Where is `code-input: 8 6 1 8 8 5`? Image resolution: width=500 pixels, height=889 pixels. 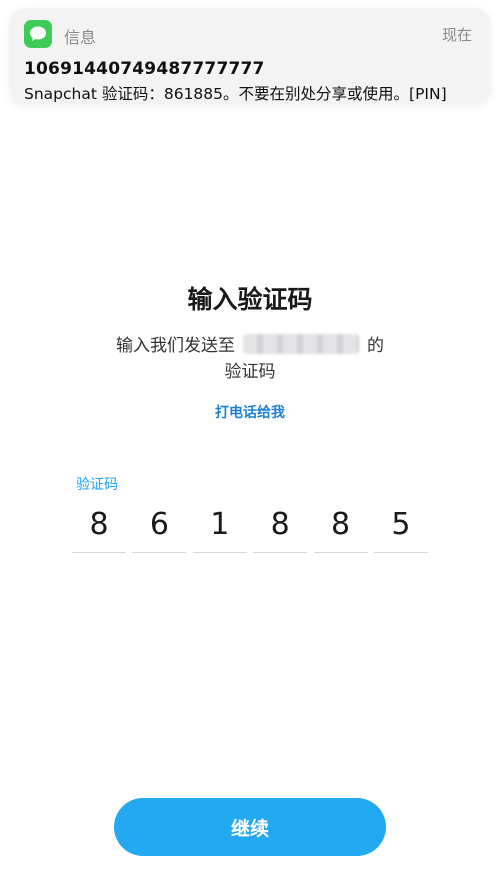 code-input: 8 6 1 8 8 5 is located at coordinates (250, 529).